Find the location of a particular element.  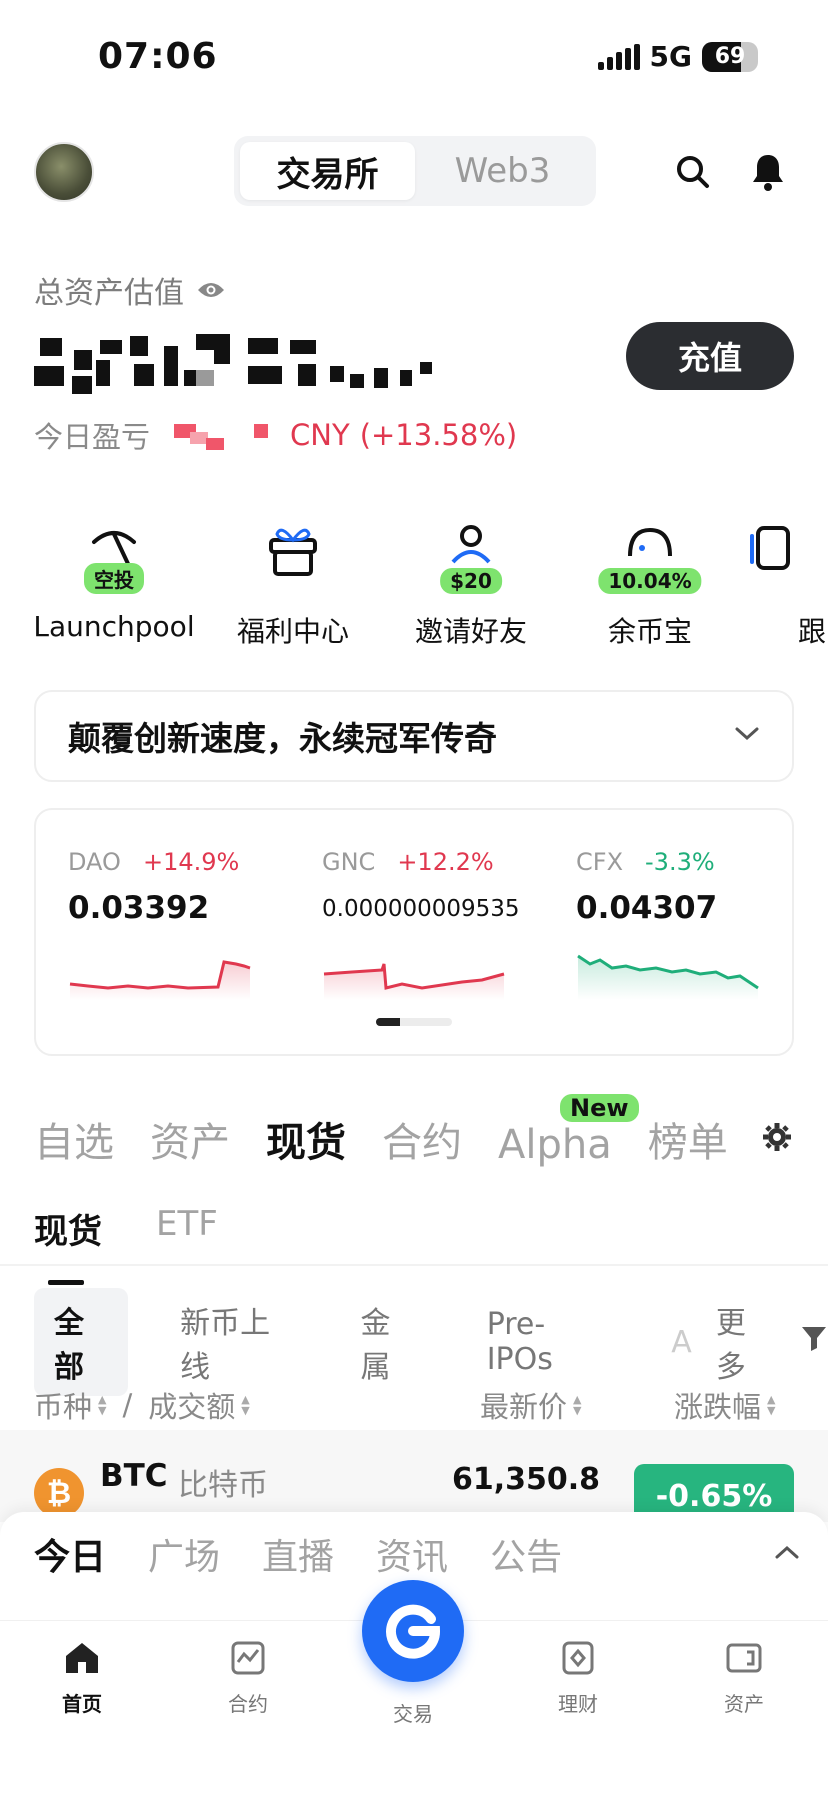

total-assets-label: 总资产估值 is located at coordinates (130, 290).